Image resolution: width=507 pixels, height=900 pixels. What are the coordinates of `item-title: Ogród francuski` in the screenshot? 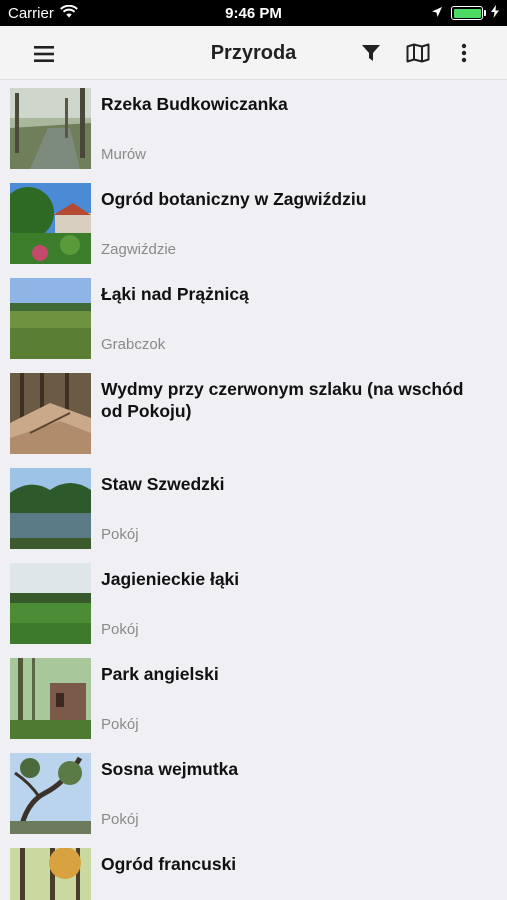 It's located at (169, 864).